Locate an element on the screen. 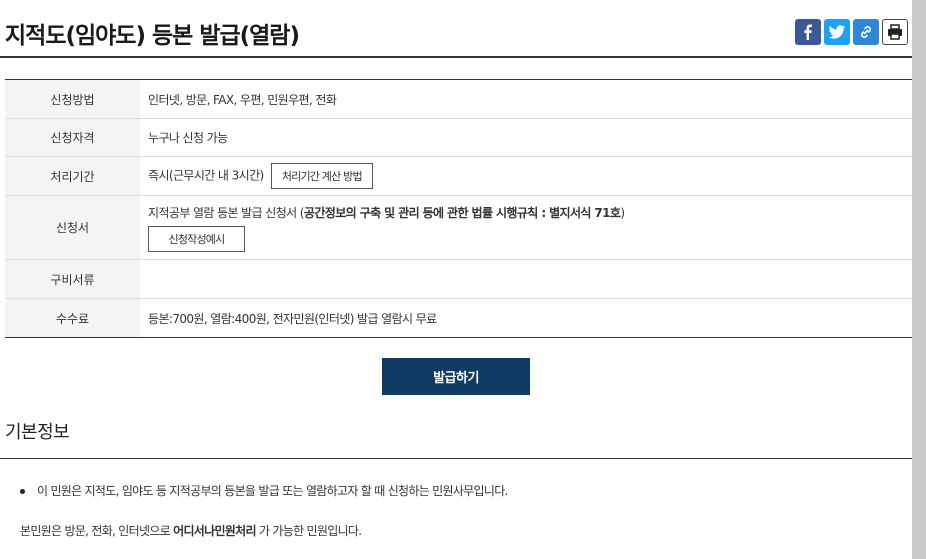 The image size is (926, 559). row-value is located at coordinates (526, 279).